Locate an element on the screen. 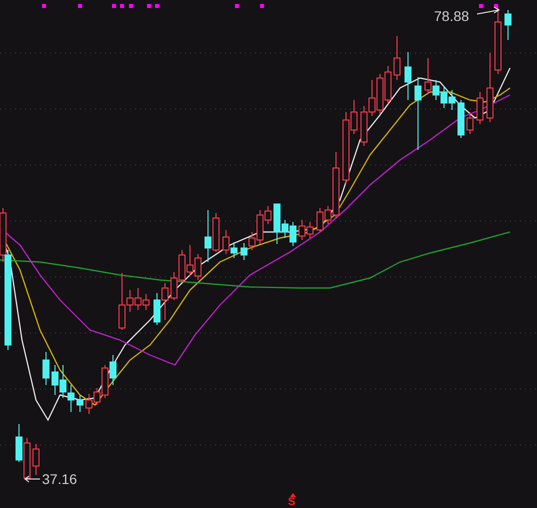 The image size is (537, 508). low-price-label: 37.16 is located at coordinates (60, 479).